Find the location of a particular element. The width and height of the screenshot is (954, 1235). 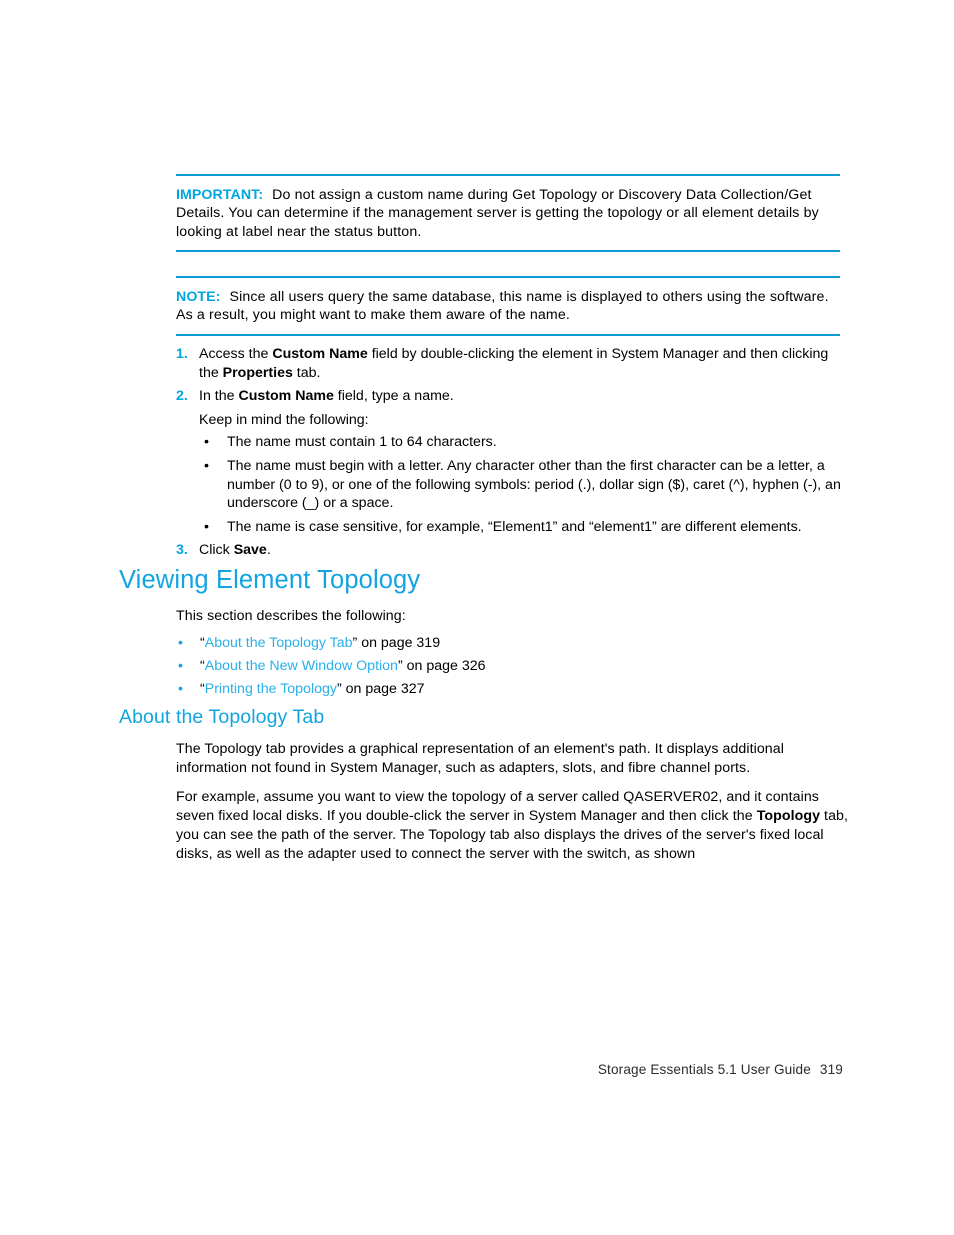

section-intro-paragraph: This section describes the following: is located at coordinates (291, 616).